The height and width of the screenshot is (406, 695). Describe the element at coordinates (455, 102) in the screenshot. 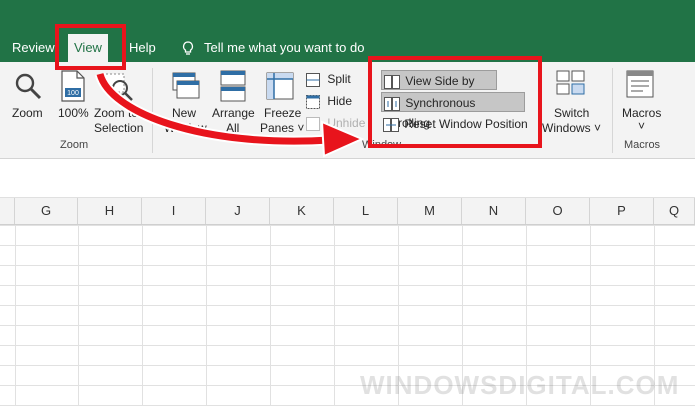

I see `highlight-window-options` at that location.